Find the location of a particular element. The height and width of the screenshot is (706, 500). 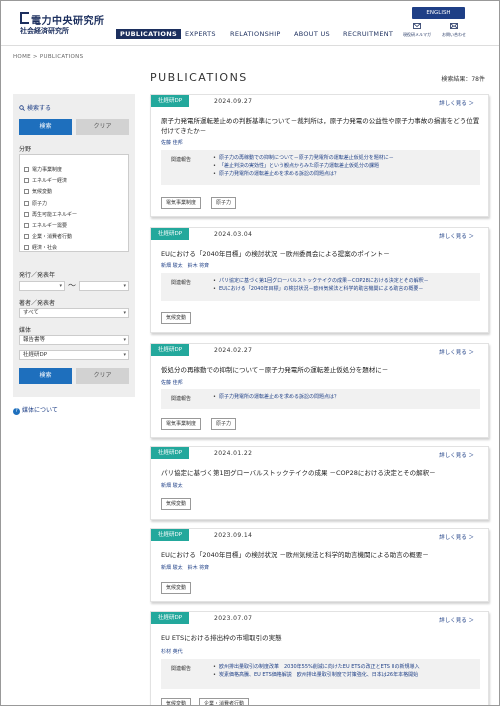

field-checkbox: 再生可能エネルギー is located at coordinates (50, 215).